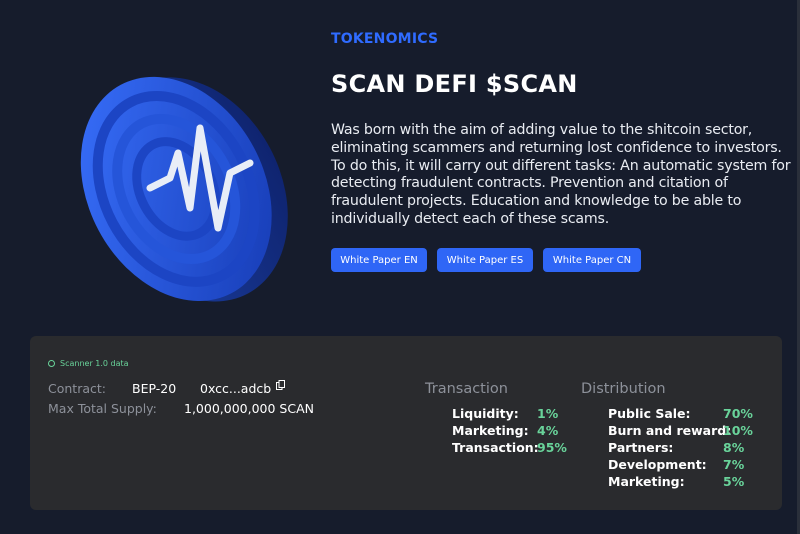 The width and height of the screenshot is (800, 534). What do you see at coordinates (548, 413) in the screenshot?
I see `transaction-row-value: 1%` at bounding box center [548, 413].